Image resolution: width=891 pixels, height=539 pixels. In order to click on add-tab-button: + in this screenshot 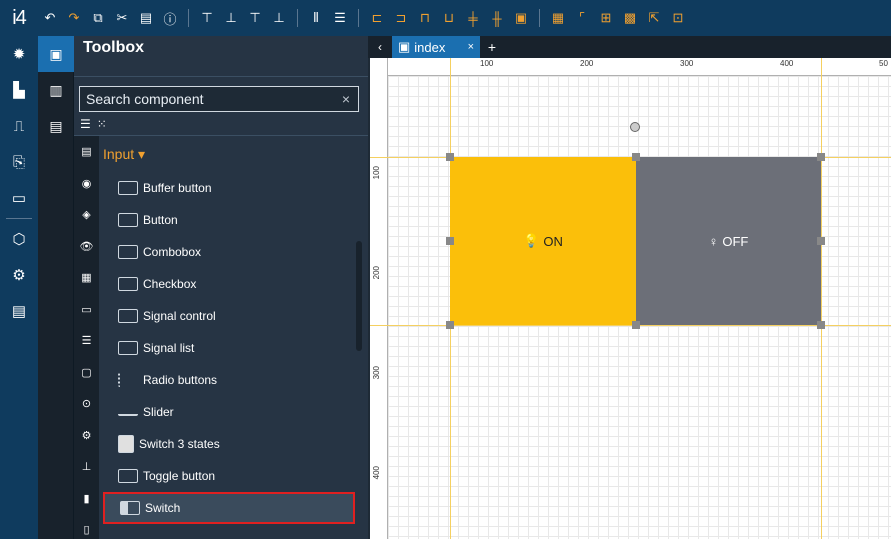, I will do `click(492, 47)`.